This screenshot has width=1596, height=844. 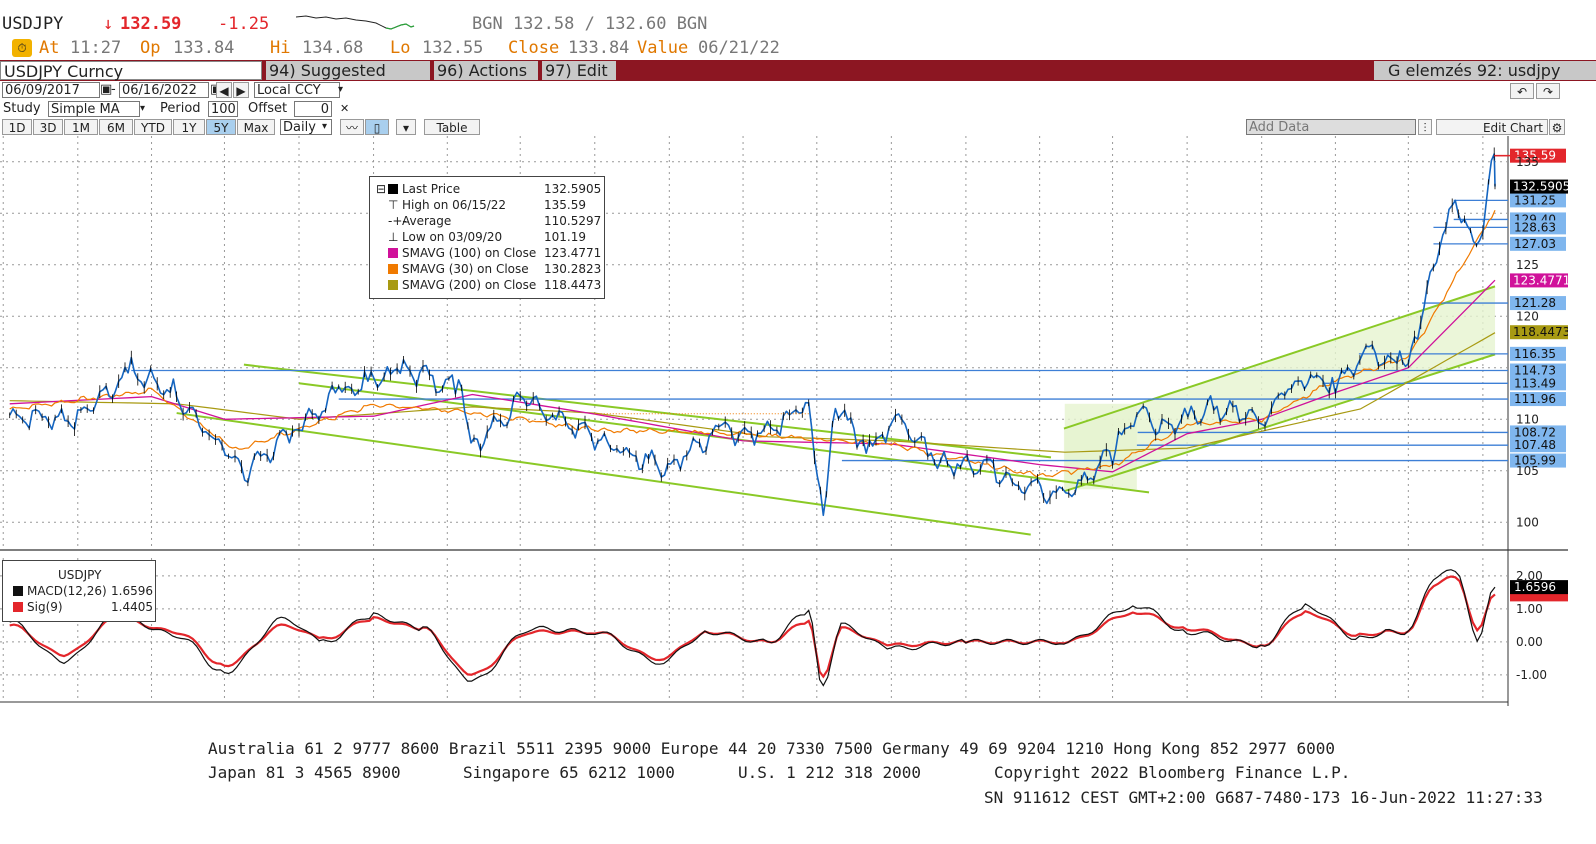 I want to click on y-tick-label: 120, so click(x=1527, y=316).